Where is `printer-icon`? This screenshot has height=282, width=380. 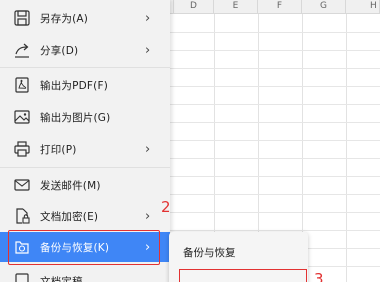
printer-icon is located at coordinates (22, 149).